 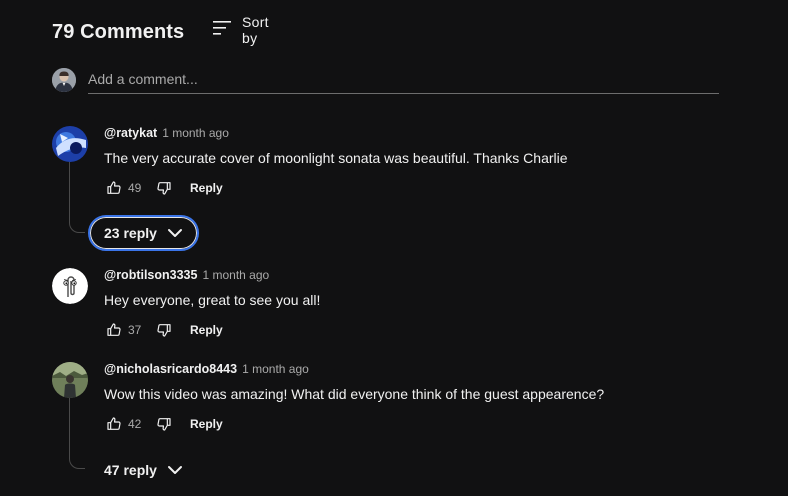 I want to click on add-comment-row, so click(x=385, y=81).